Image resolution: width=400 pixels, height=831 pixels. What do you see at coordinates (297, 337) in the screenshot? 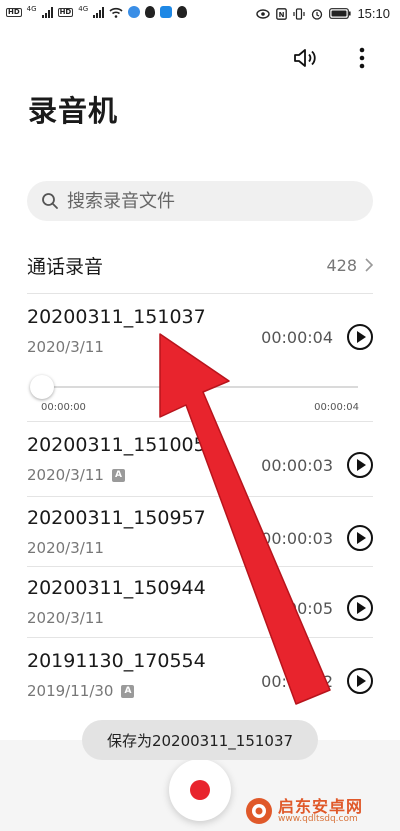
I see `recording-duration: 00:00:04` at bounding box center [297, 337].